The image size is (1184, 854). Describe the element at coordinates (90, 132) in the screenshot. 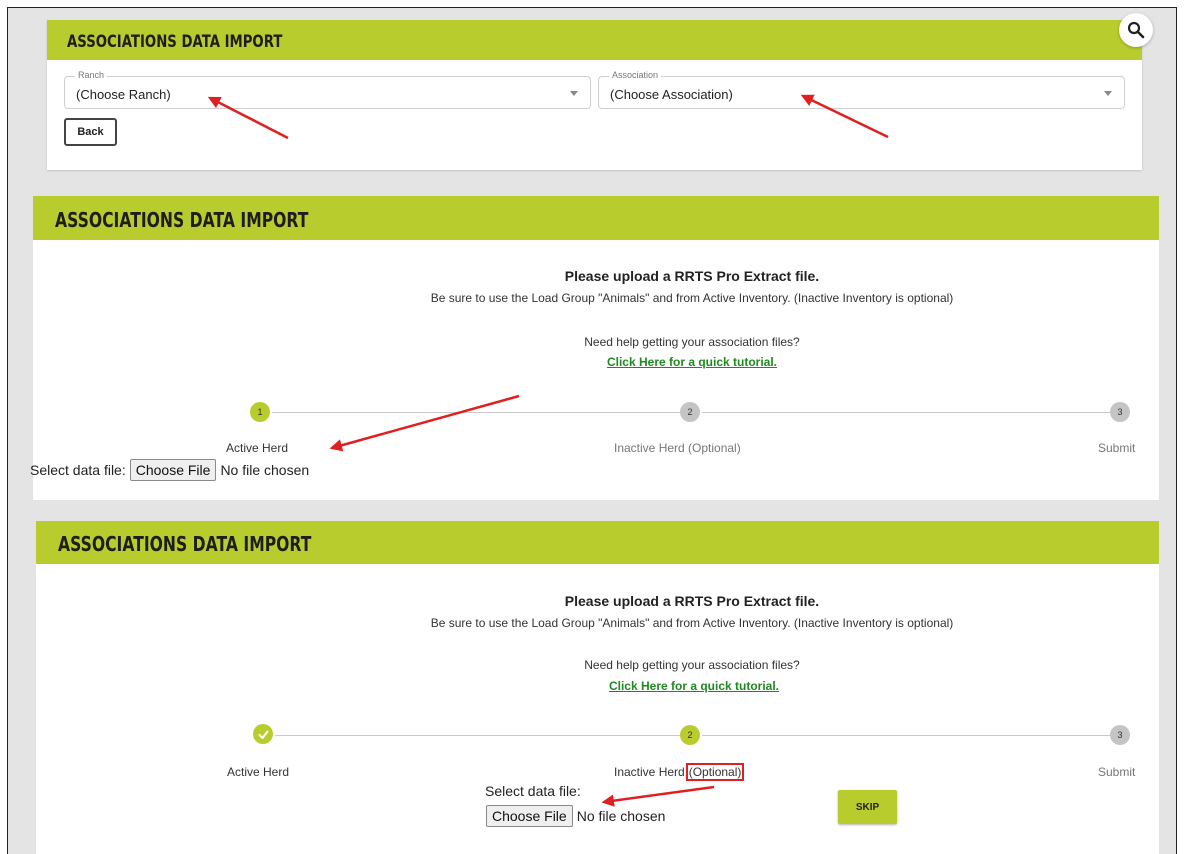

I see `back-button: Back` at that location.